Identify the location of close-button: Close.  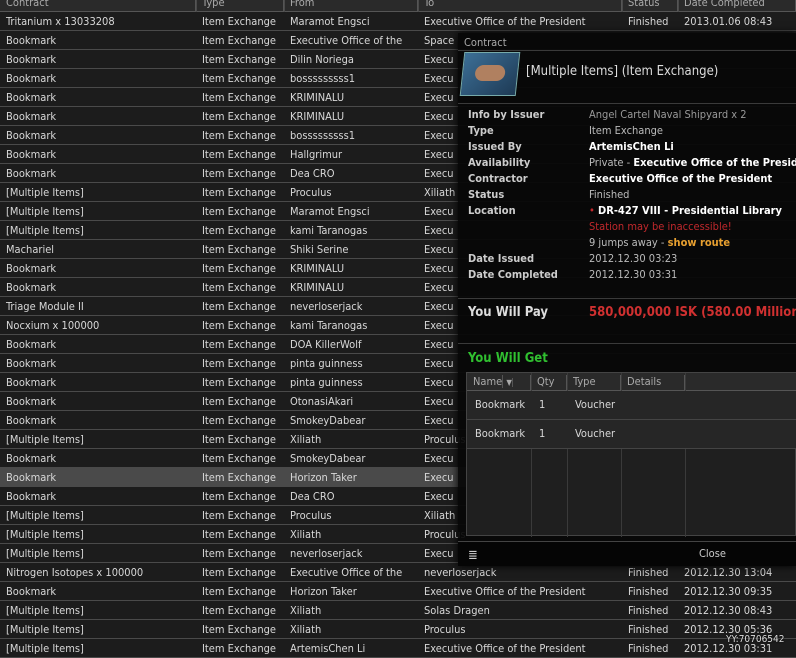
(712, 553).